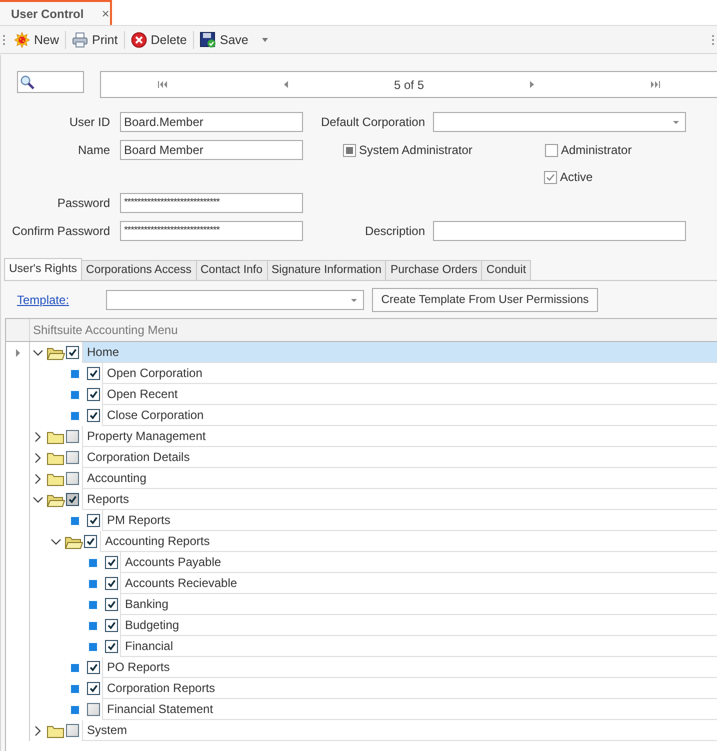 The height and width of the screenshot is (751, 717). I want to click on search-field, so click(50, 82).